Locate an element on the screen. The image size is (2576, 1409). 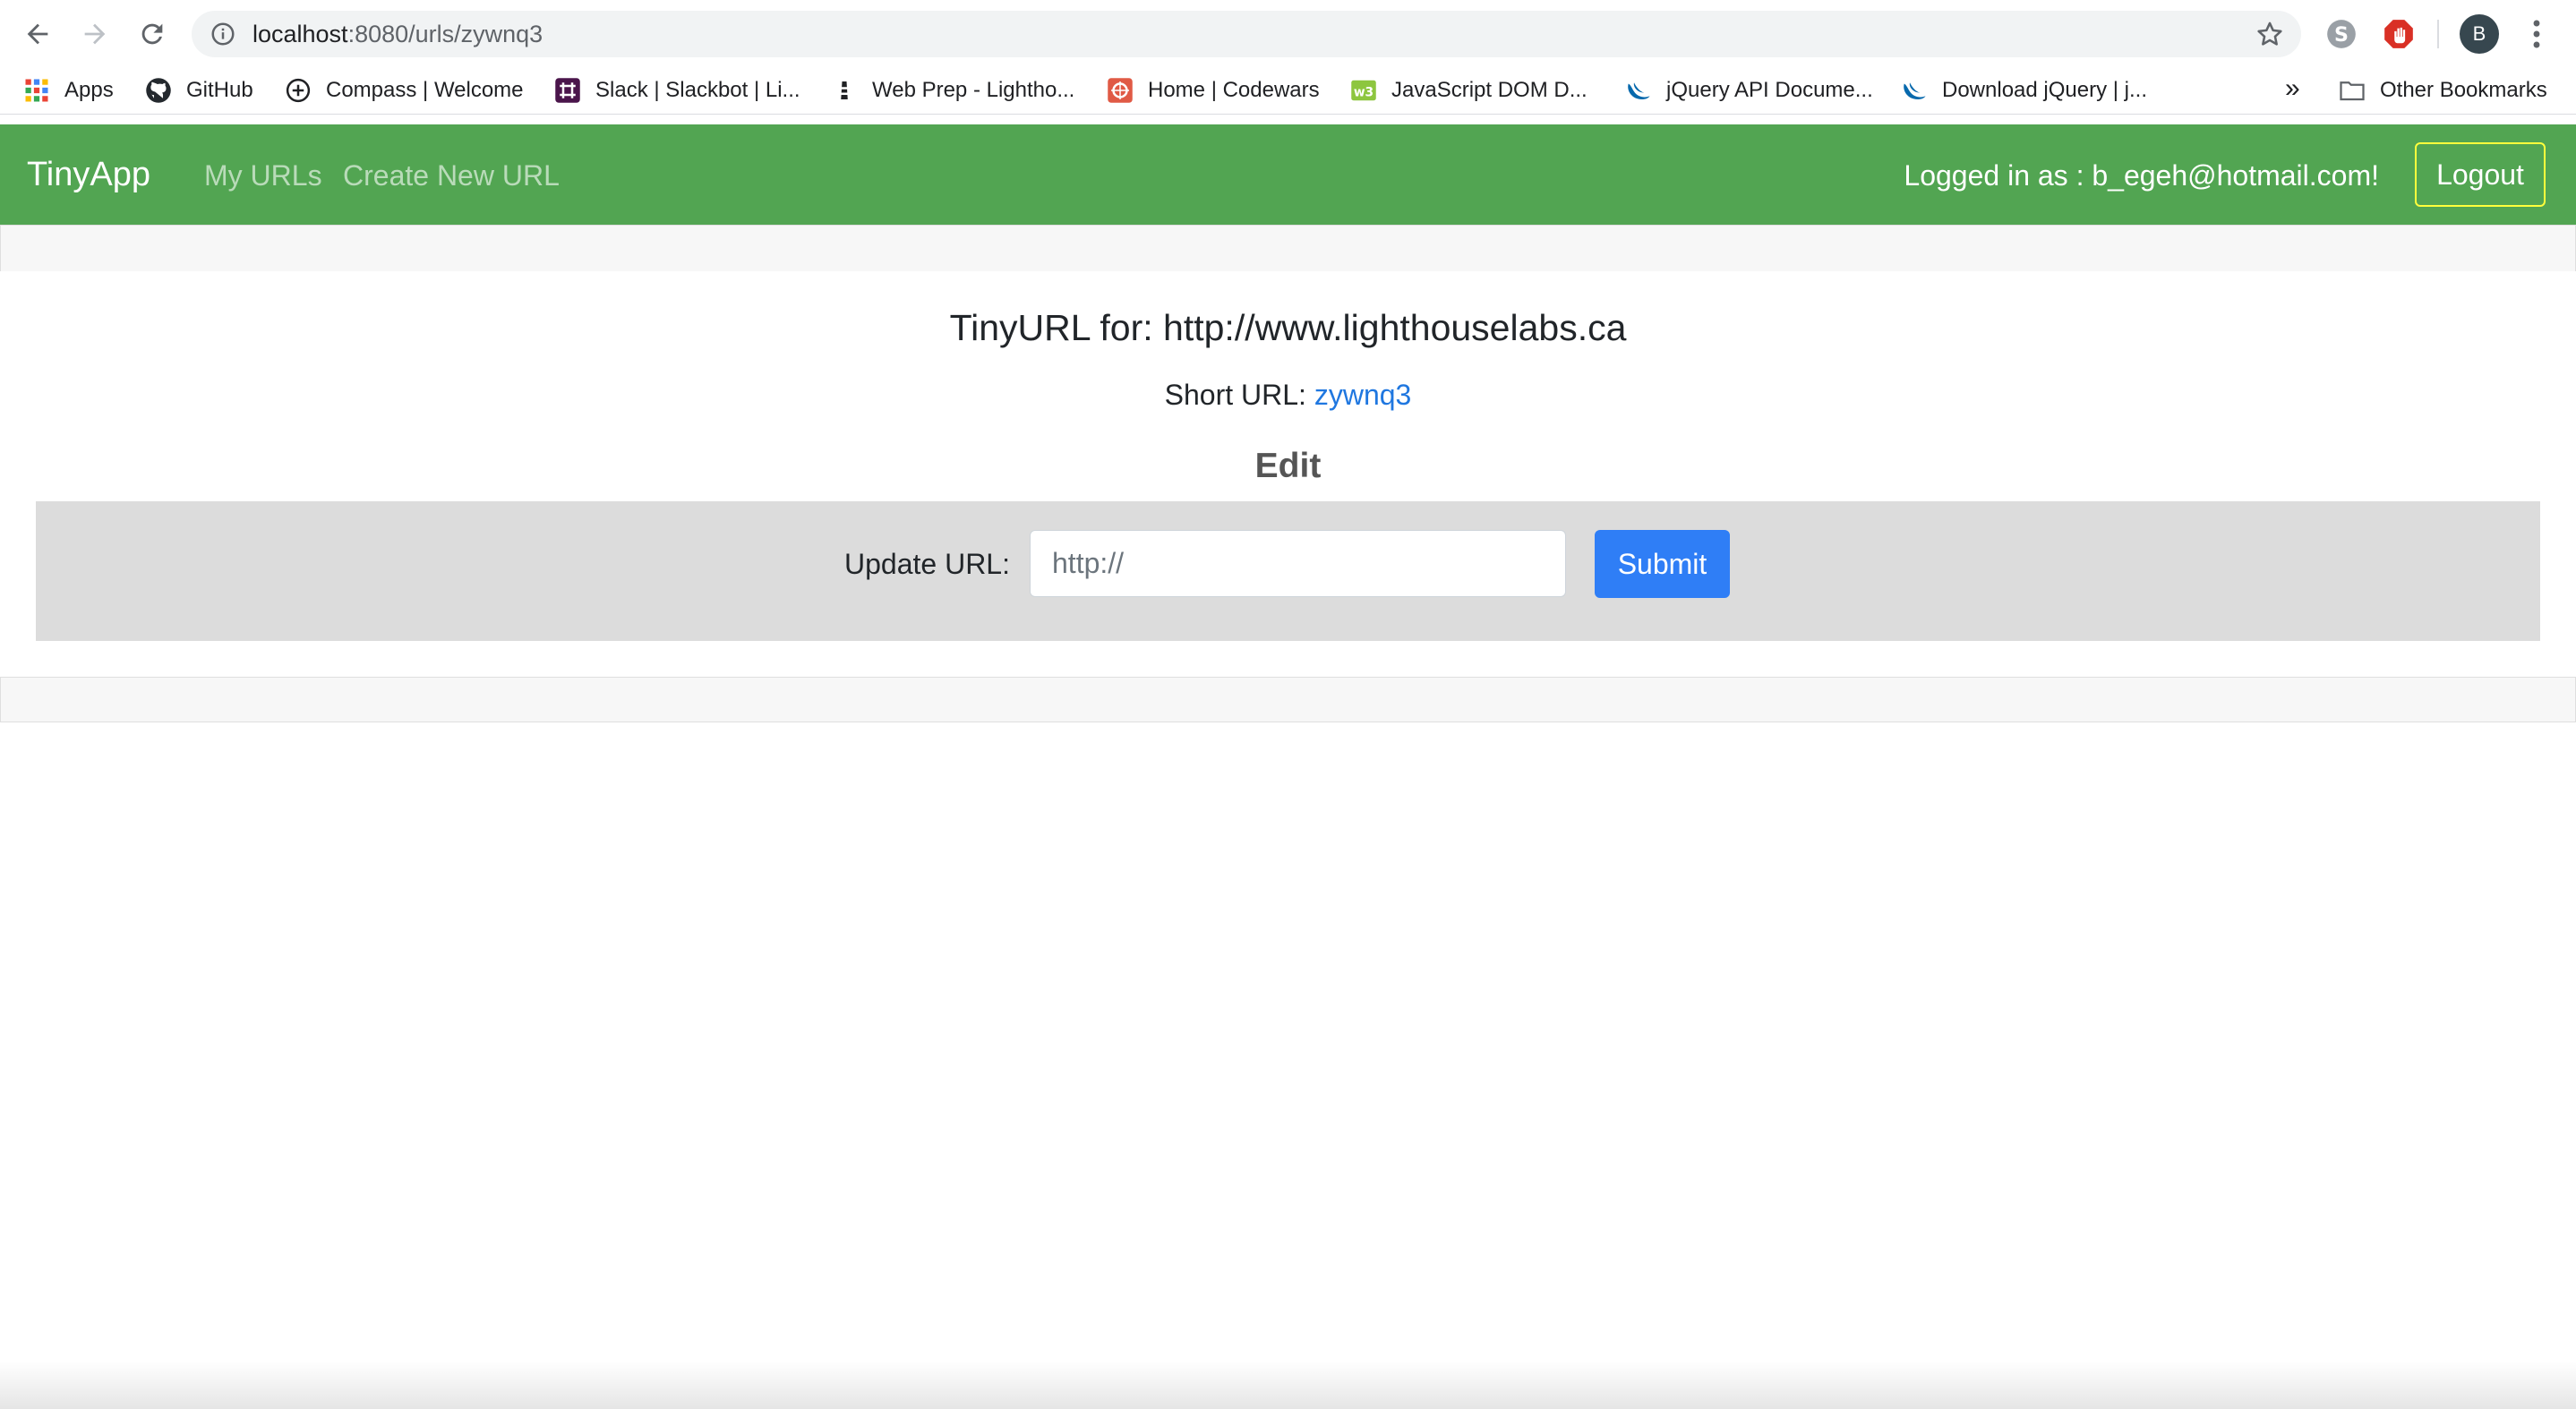
bookmark-label: Compass | Welcome is located at coordinates (425, 90).